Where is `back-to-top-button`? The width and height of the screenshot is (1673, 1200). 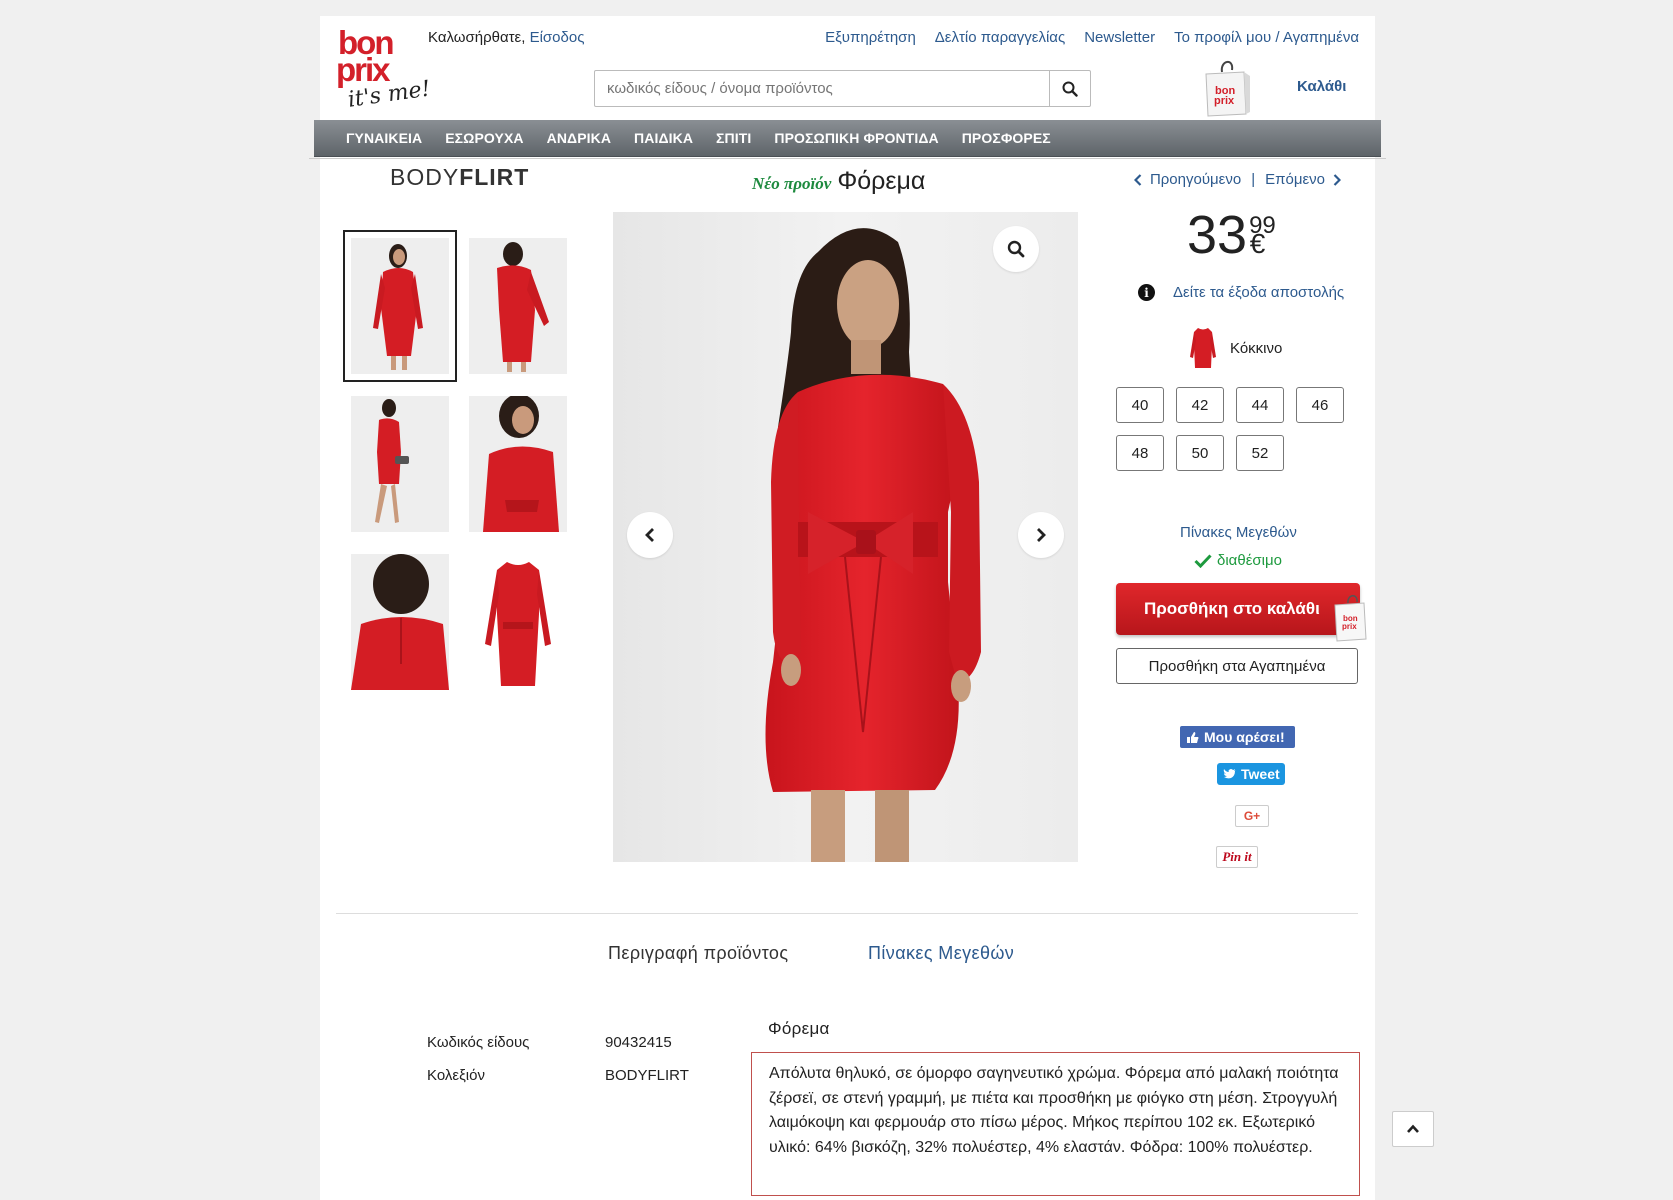
back-to-top-button is located at coordinates (1413, 1129).